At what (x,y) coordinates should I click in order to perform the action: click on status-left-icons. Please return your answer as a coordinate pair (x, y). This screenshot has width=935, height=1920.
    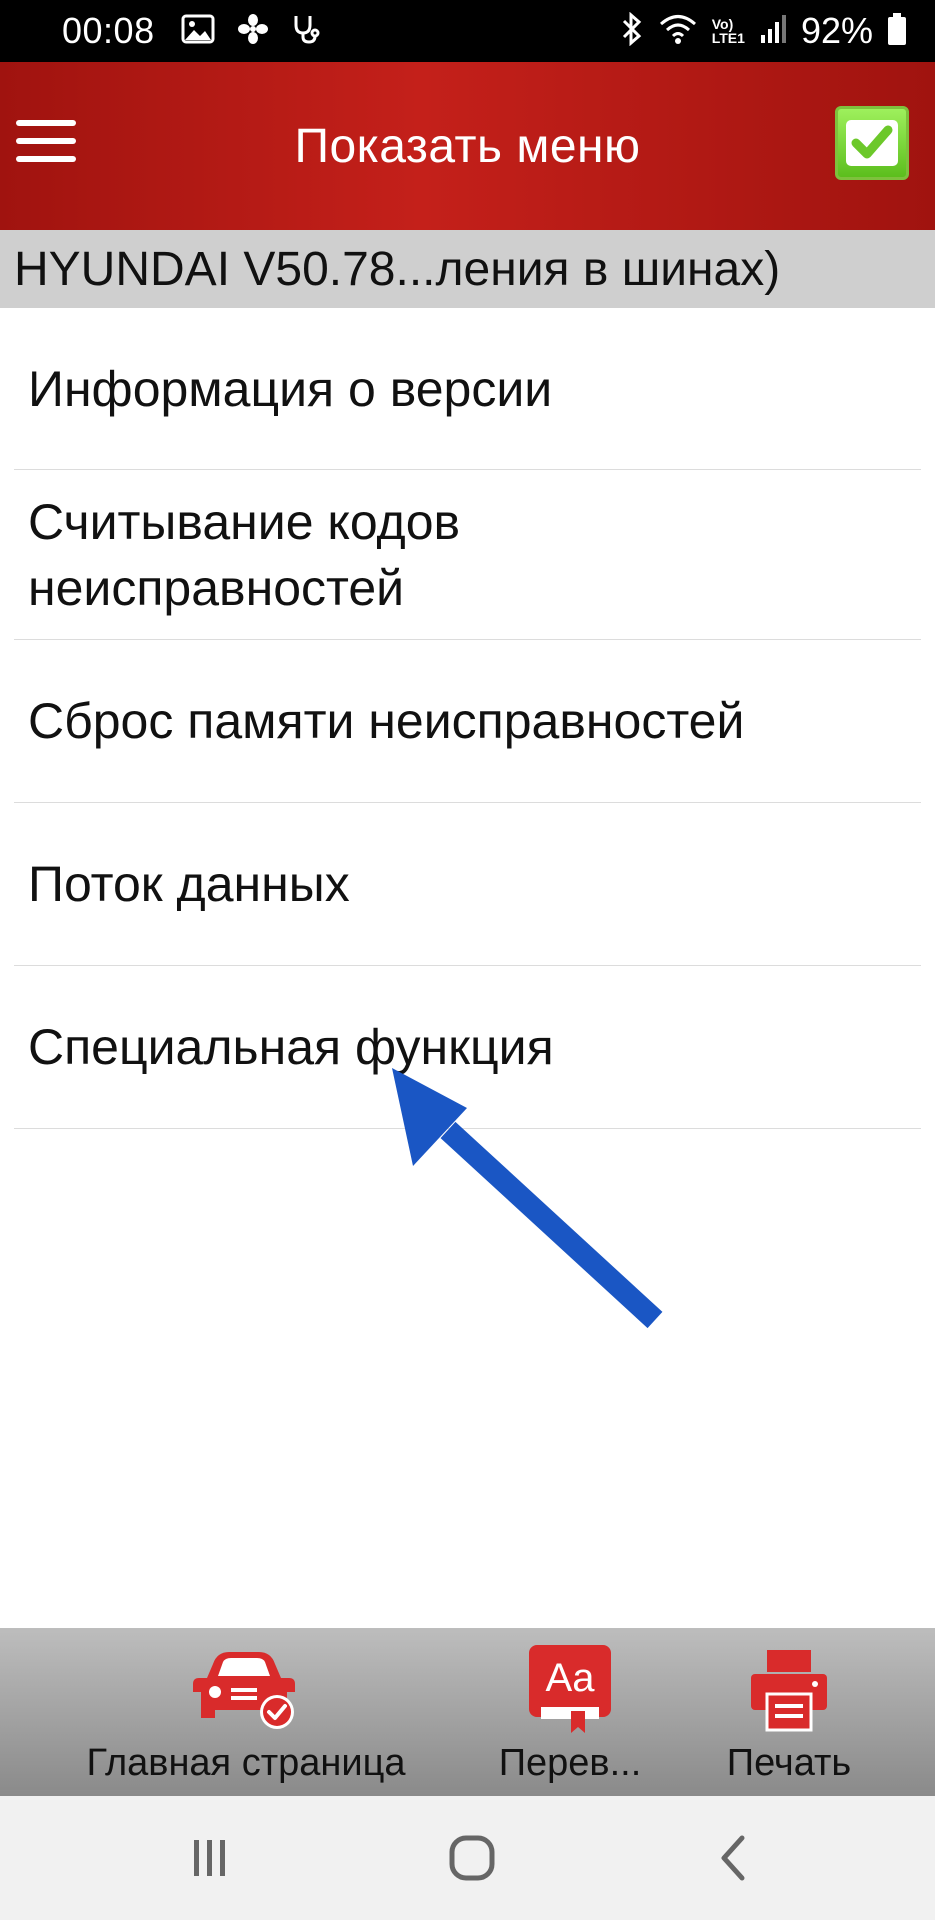
    Looking at the image, I should click on (251, 31).